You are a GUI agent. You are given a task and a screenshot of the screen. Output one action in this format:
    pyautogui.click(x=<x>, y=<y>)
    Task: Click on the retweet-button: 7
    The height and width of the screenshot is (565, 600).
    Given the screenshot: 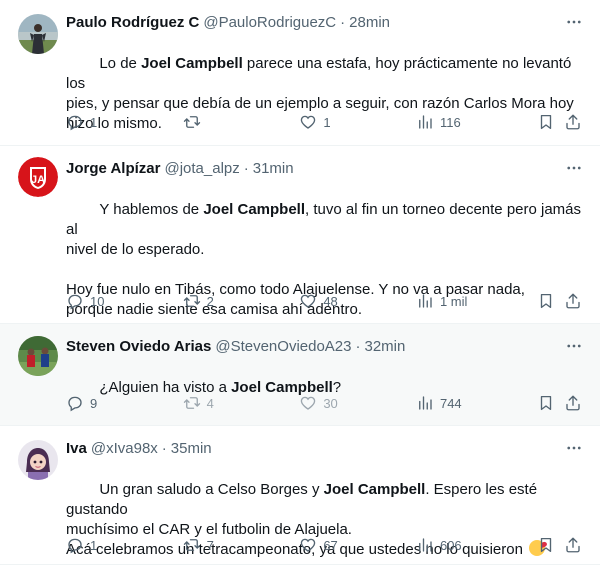 What is the action you would take?
    pyautogui.click(x=241, y=545)
    